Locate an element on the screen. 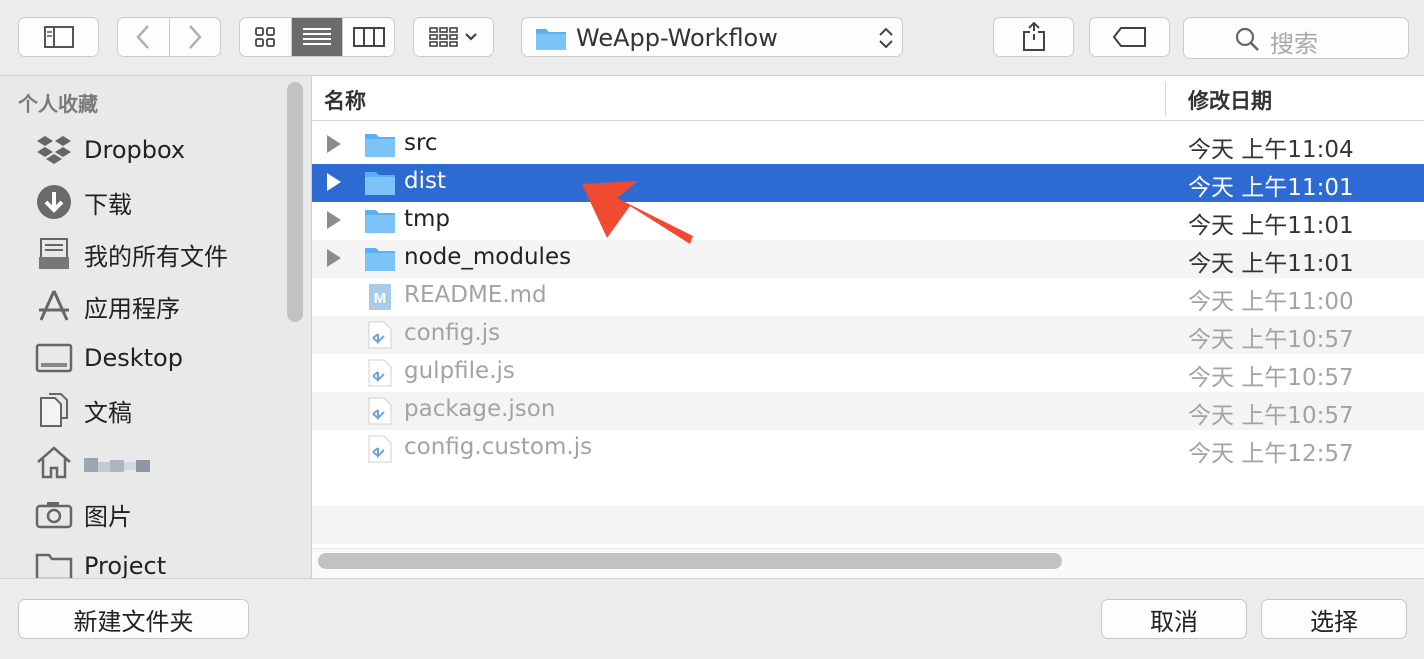 The image size is (1424, 659). file-date: 今天 上午11:00 is located at coordinates (1271, 302).